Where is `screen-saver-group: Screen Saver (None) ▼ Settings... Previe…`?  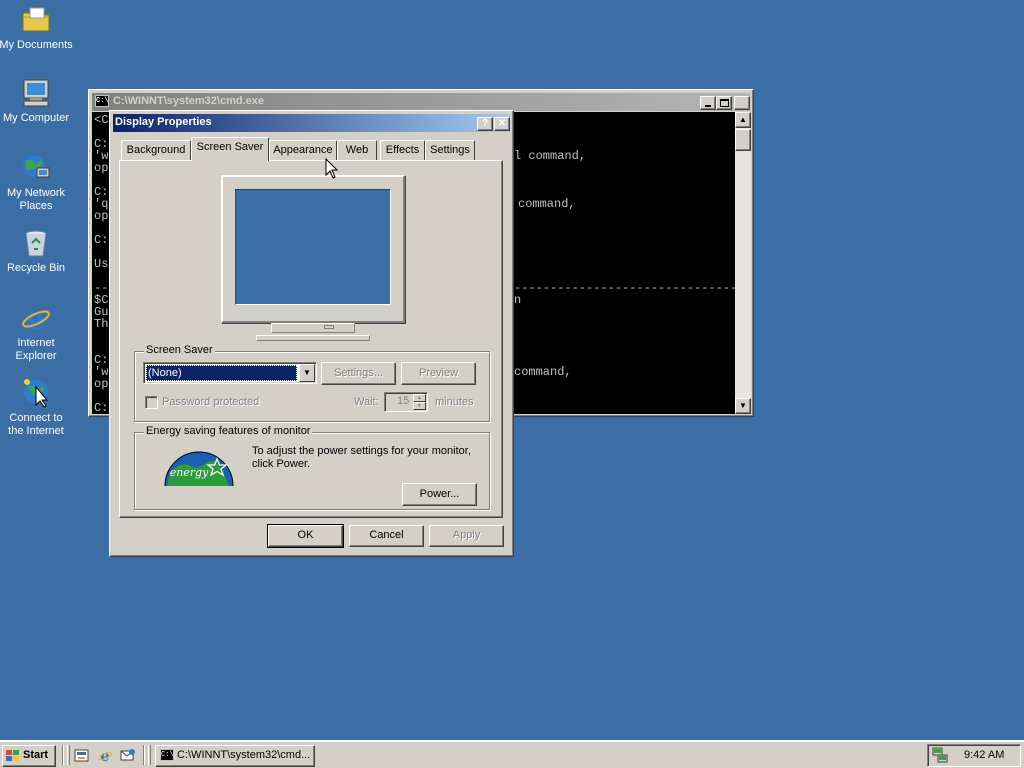 screen-saver-group: Screen Saver (None) ▼ Settings... Previe… is located at coordinates (312, 383).